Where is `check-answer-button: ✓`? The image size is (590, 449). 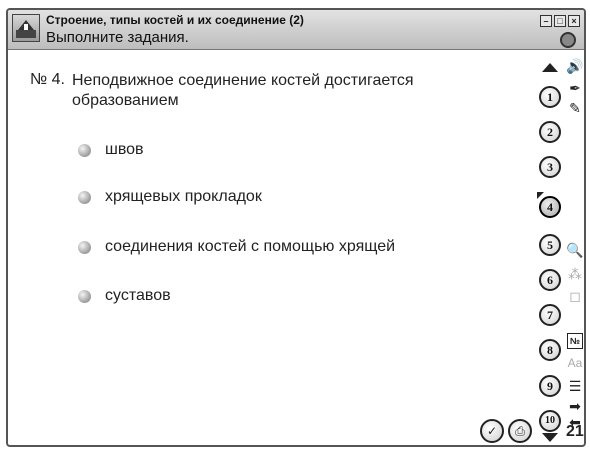 check-answer-button: ✓ is located at coordinates (492, 431).